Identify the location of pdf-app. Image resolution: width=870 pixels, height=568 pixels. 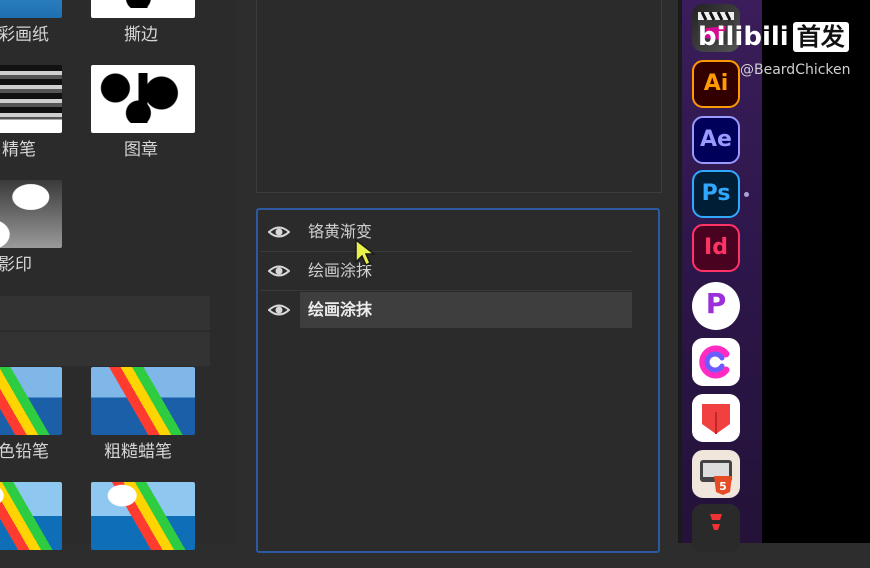
(716, 418).